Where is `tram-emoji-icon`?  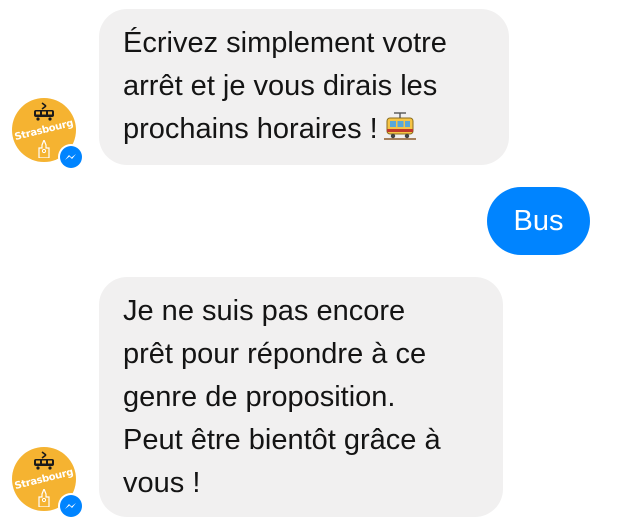 tram-emoji-icon is located at coordinates (399, 133).